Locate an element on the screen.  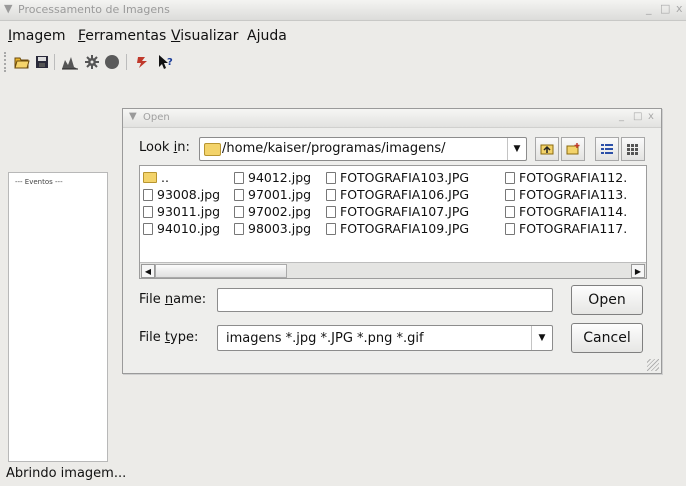
parent-directory-button is located at coordinates (547, 149).